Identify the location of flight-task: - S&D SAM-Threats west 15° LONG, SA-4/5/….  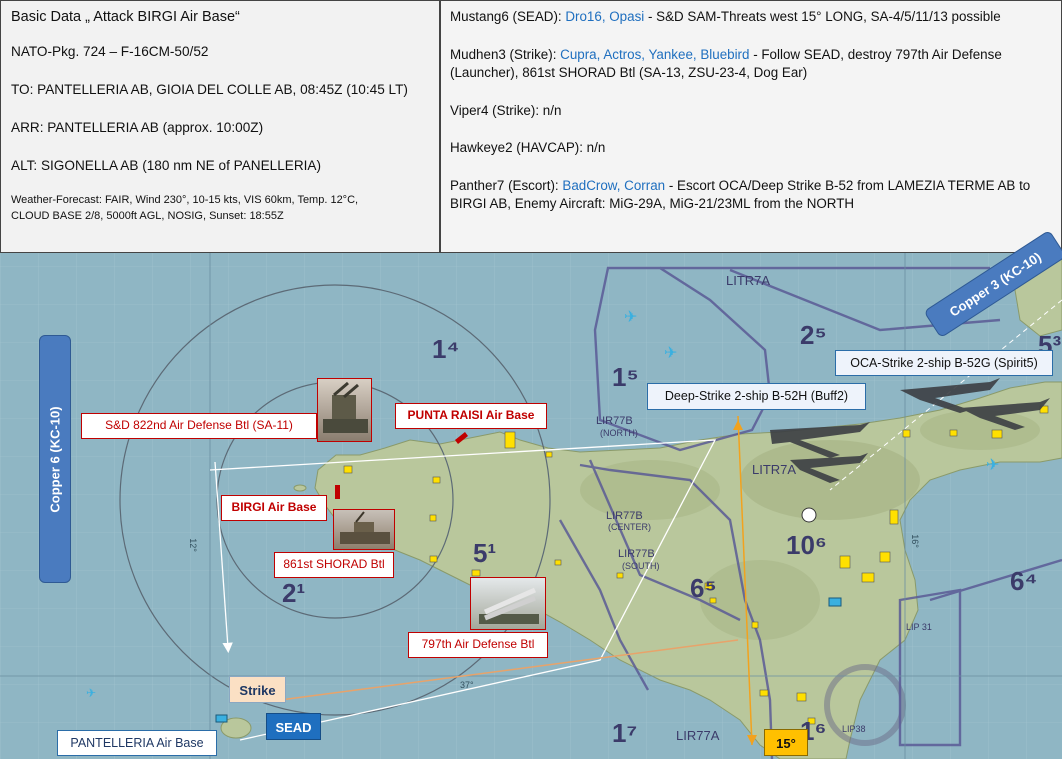
(822, 16).